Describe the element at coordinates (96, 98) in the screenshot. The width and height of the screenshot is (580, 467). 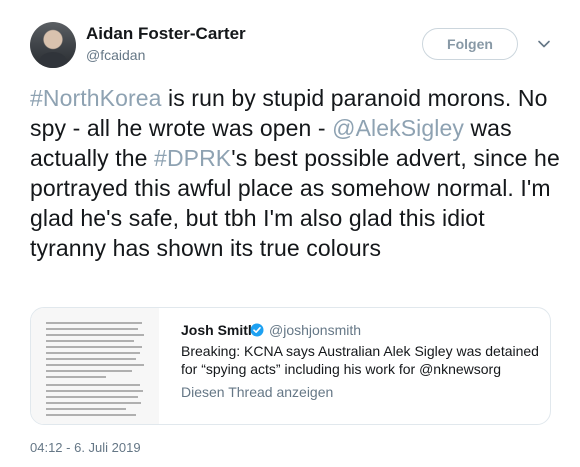
I see `hashtag-link: #NorthKorea` at that location.